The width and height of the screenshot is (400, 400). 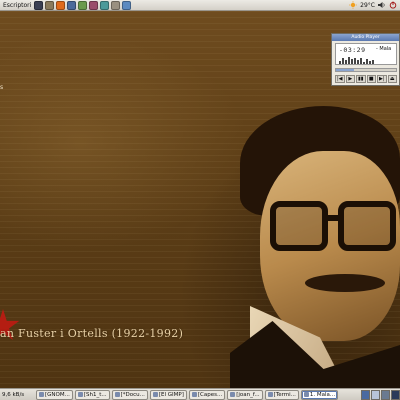 What do you see at coordinates (171, 394) in the screenshot?
I see `taskbar-label: [El GIMP]` at bounding box center [171, 394].